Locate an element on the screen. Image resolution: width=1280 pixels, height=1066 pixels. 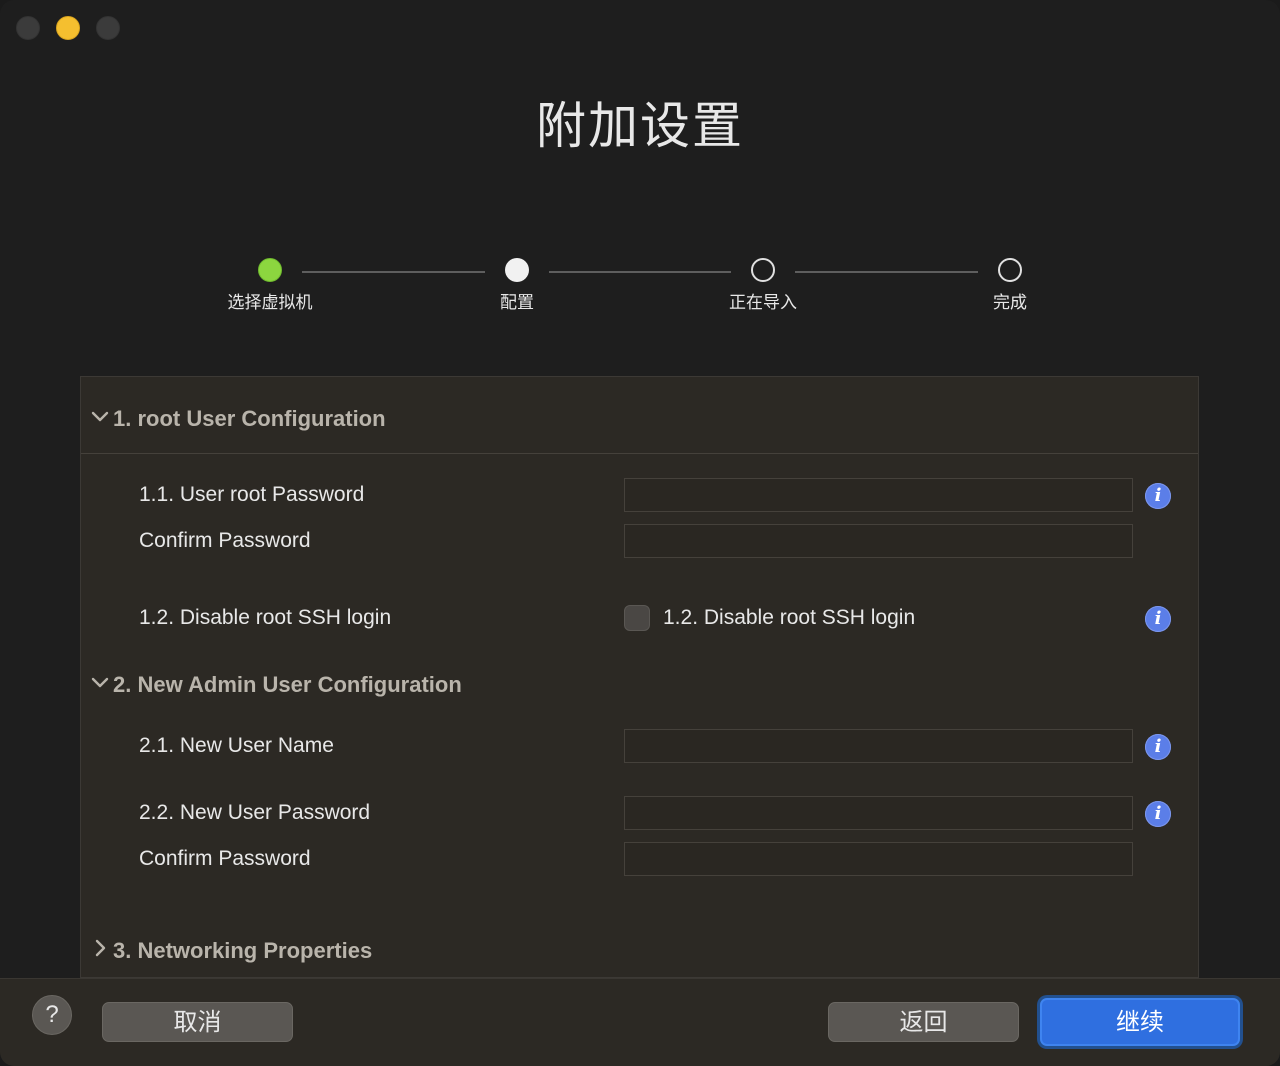
help-button: ? is located at coordinates (52, 1015).